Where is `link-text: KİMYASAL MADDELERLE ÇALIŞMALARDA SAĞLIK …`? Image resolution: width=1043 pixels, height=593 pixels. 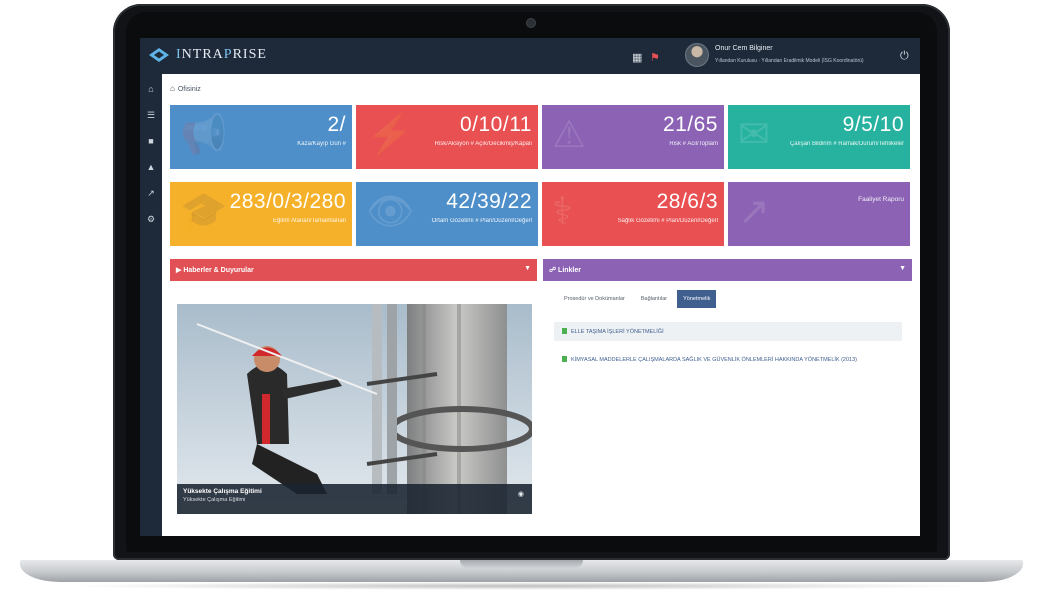 link-text: KİMYASAL MADDELERLE ÇALIŞMALARDA SAĞLIK … is located at coordinates (714, 360).